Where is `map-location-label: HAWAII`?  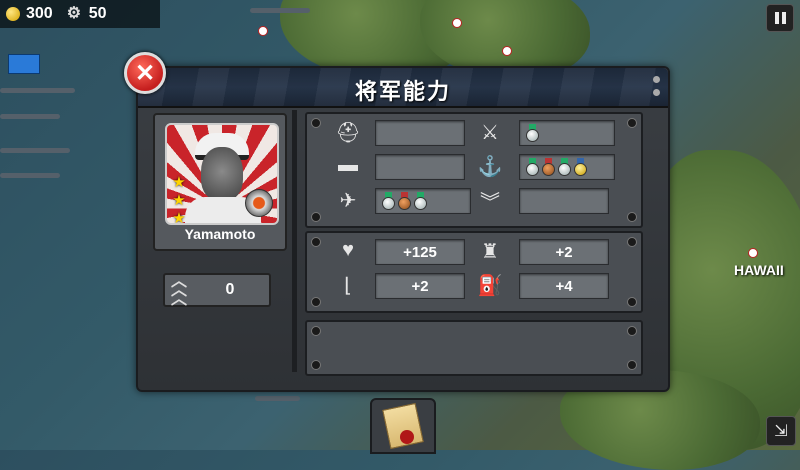 map-location-label: HAWAII is located at coordinates (759, 270).